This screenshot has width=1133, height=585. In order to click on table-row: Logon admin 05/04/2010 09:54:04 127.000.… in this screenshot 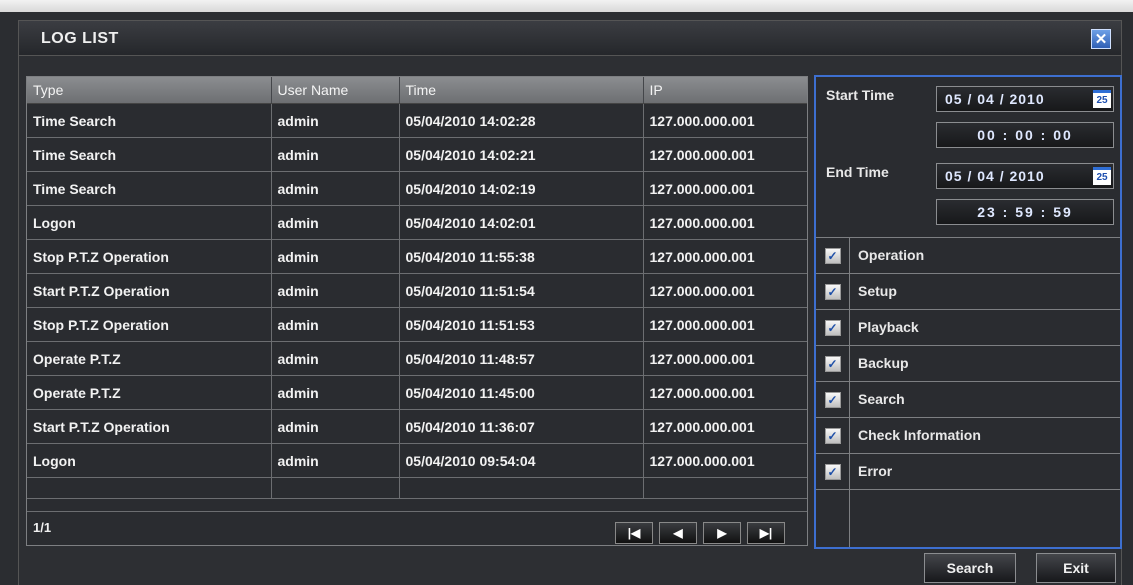, I will do `click(417, 460)`.